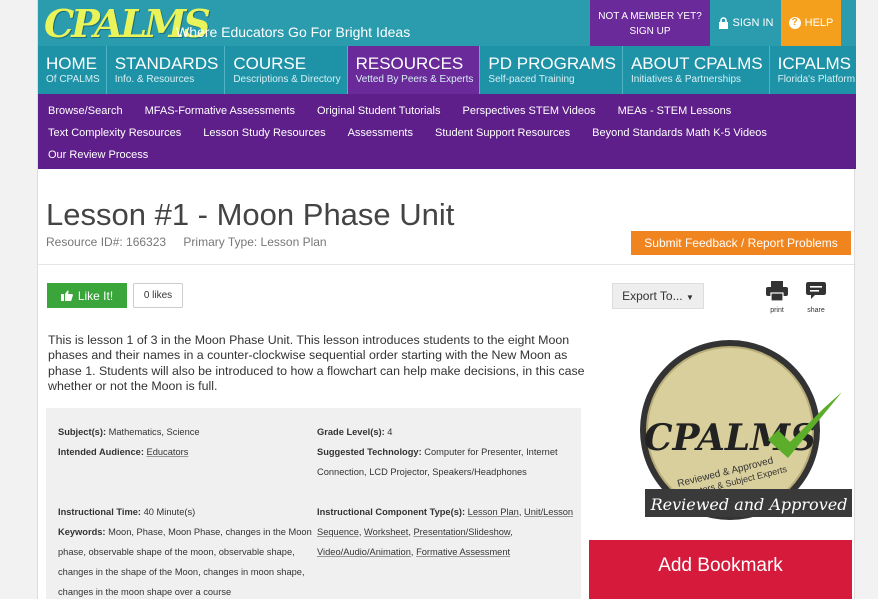 The height and width of the screenshot is (599, 878). Describe the element at coordinates (816, 290) in the screenshot. I see `speech-bubble-icon` at that location.